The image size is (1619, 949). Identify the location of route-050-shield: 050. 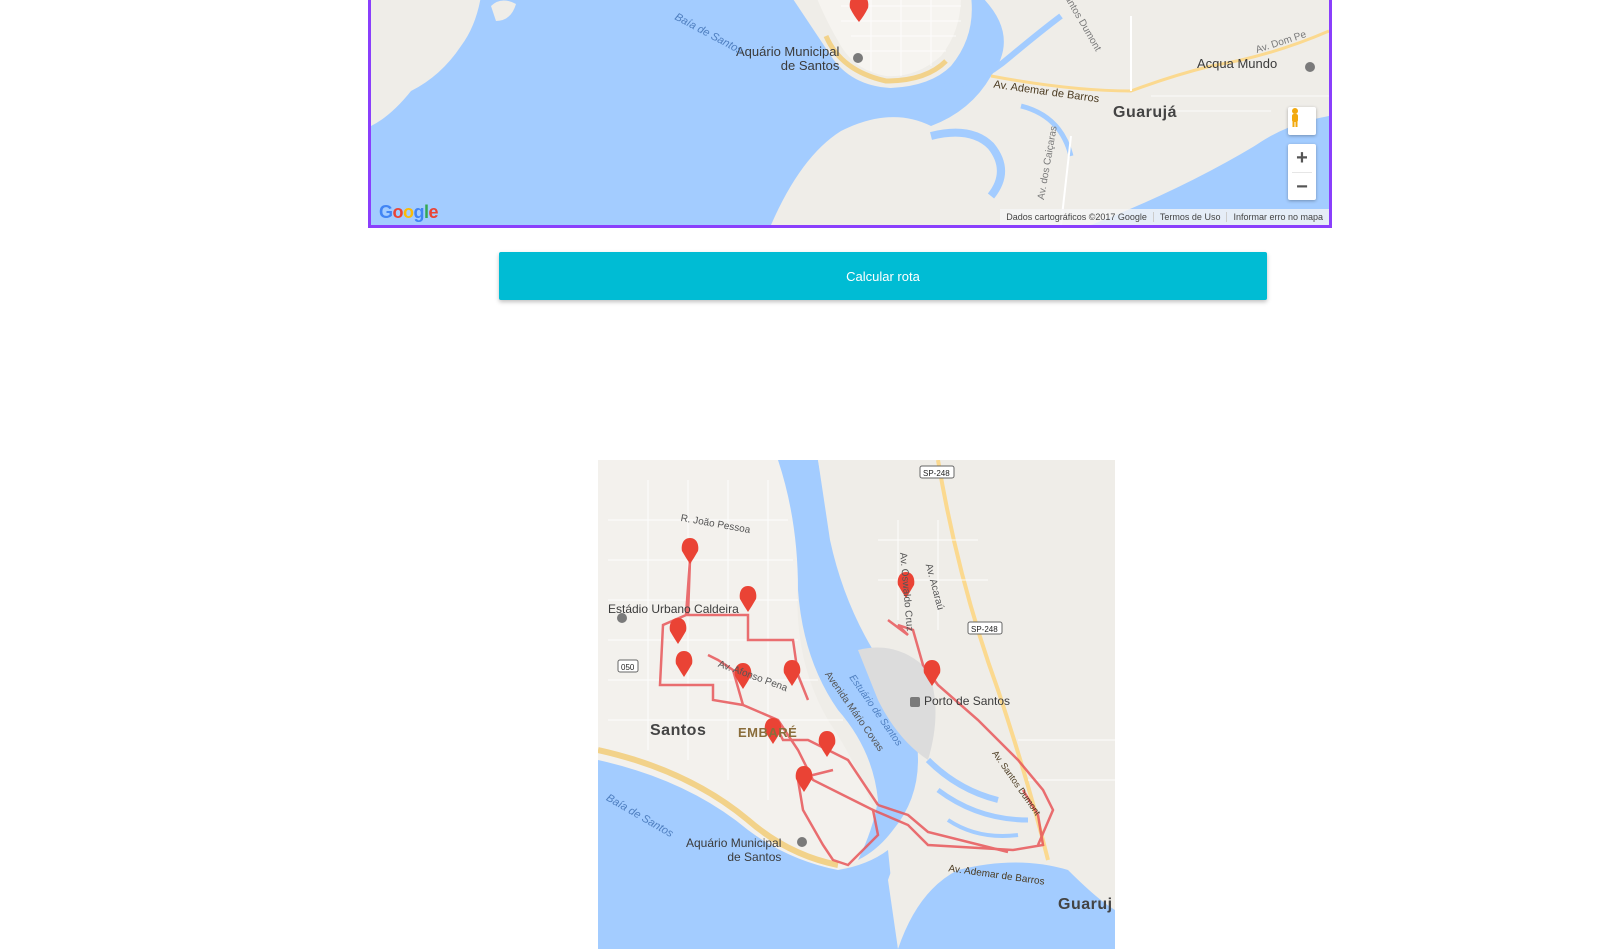
(628, 667).